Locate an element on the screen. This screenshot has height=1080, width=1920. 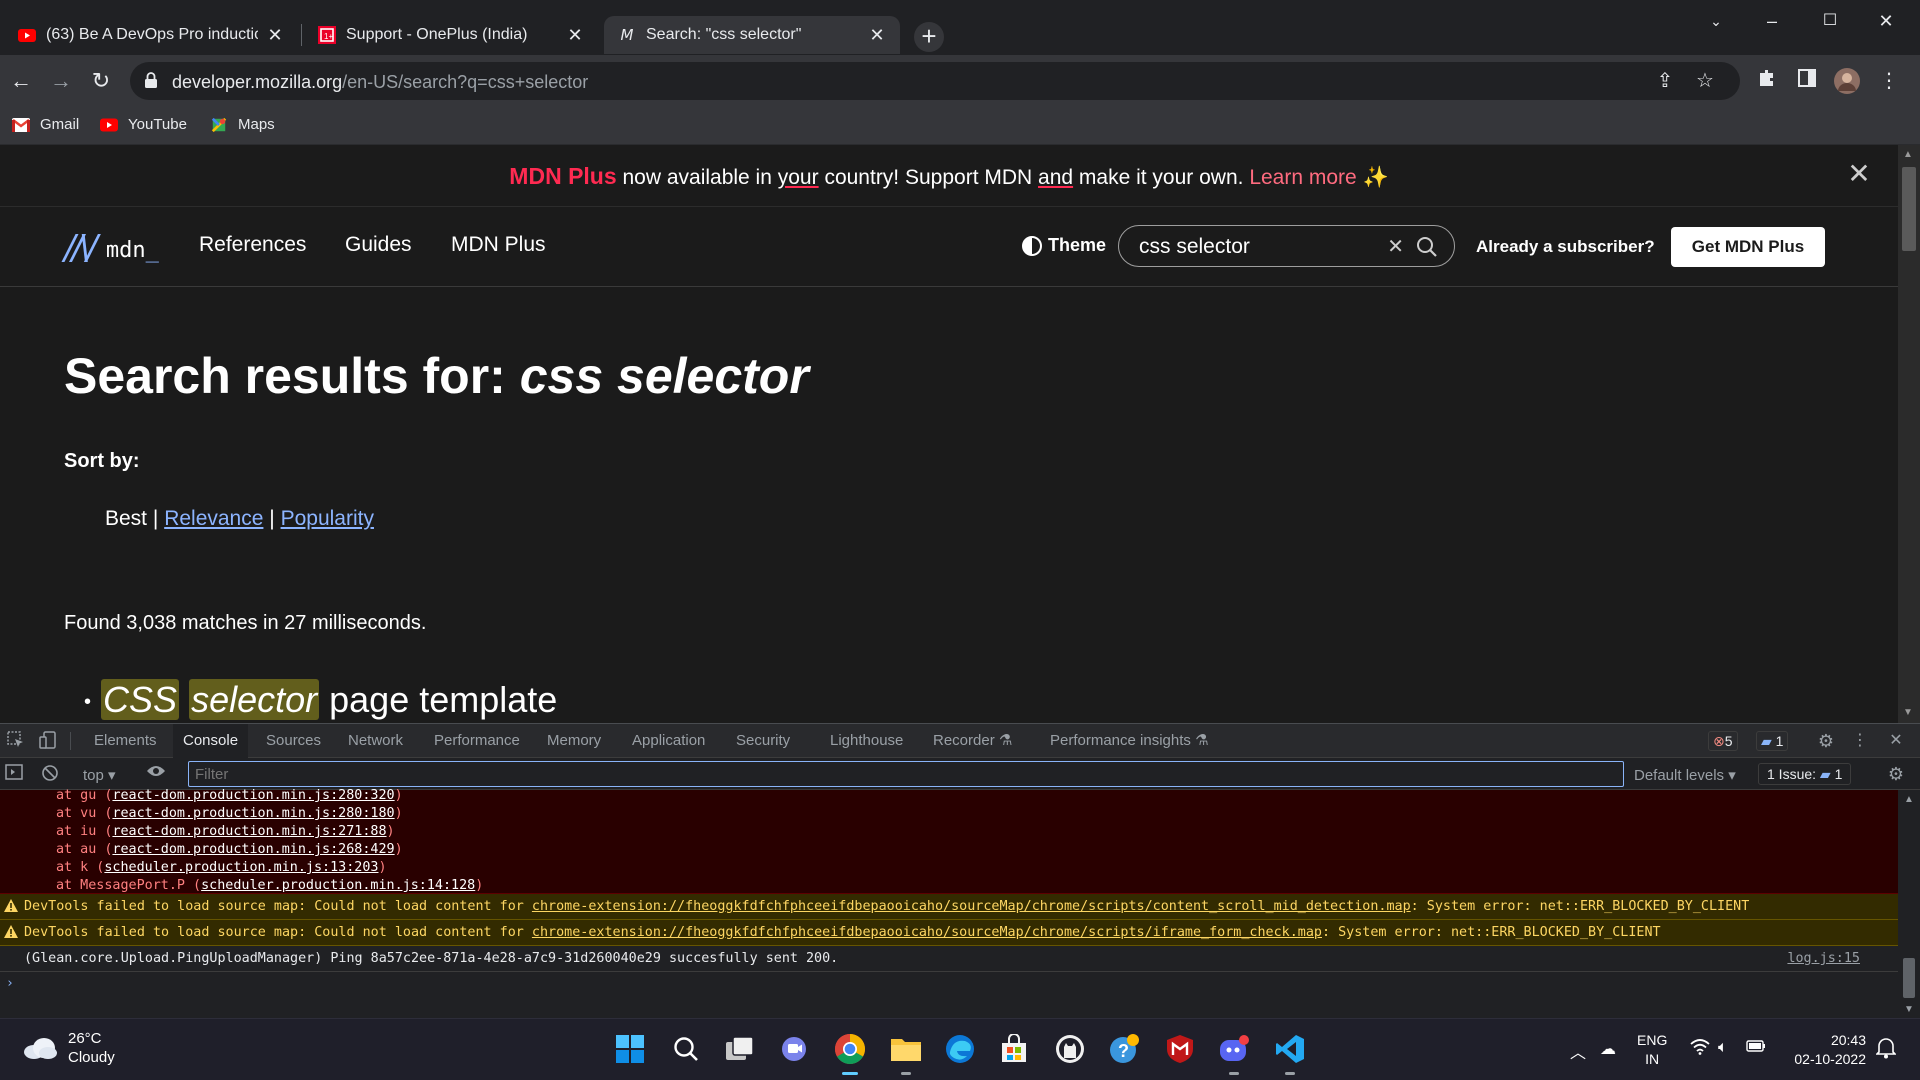
console-settings-icon: ⚙ is located at coordinates (1896, 774).